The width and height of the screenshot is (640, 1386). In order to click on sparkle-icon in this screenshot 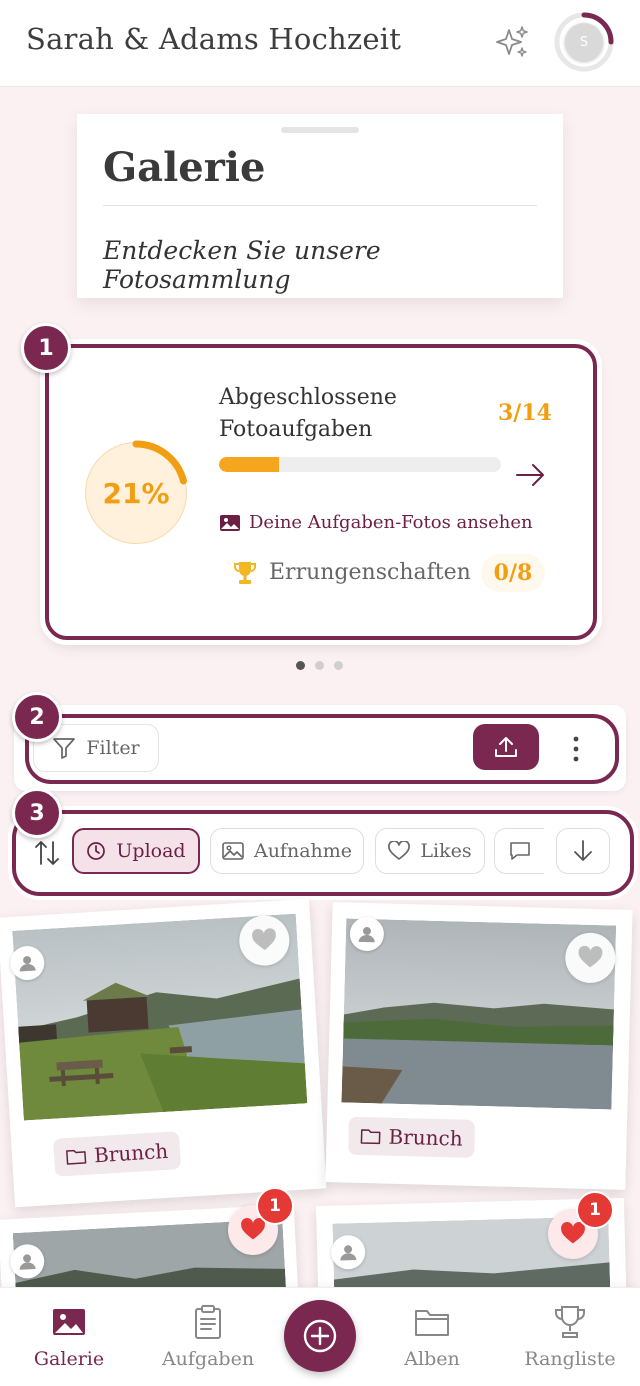, I will do `click(512, 42)`.